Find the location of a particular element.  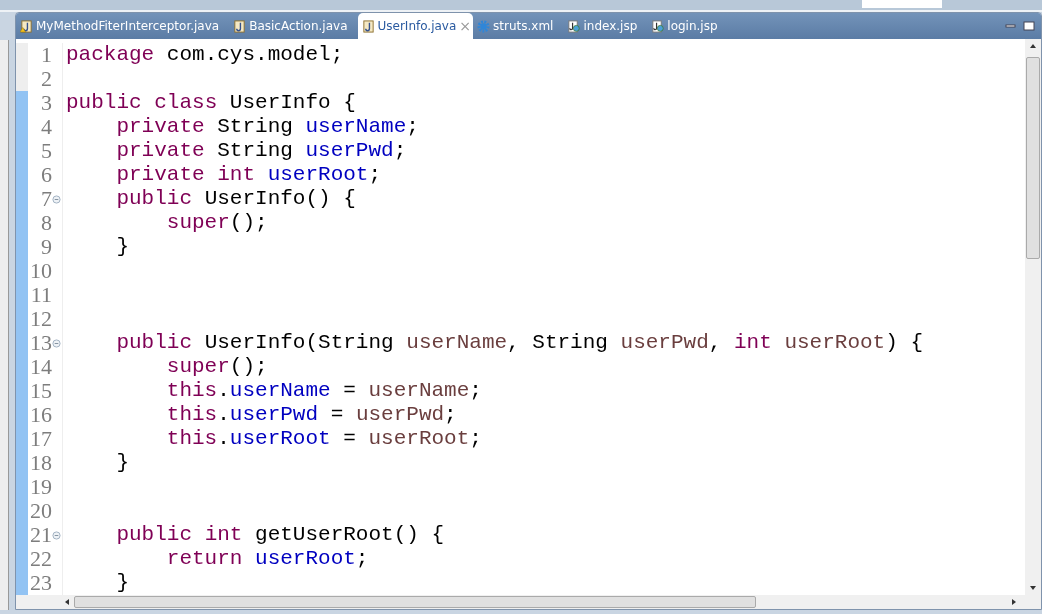

vertical-scrollbar is located at coordinates (1033, 317).